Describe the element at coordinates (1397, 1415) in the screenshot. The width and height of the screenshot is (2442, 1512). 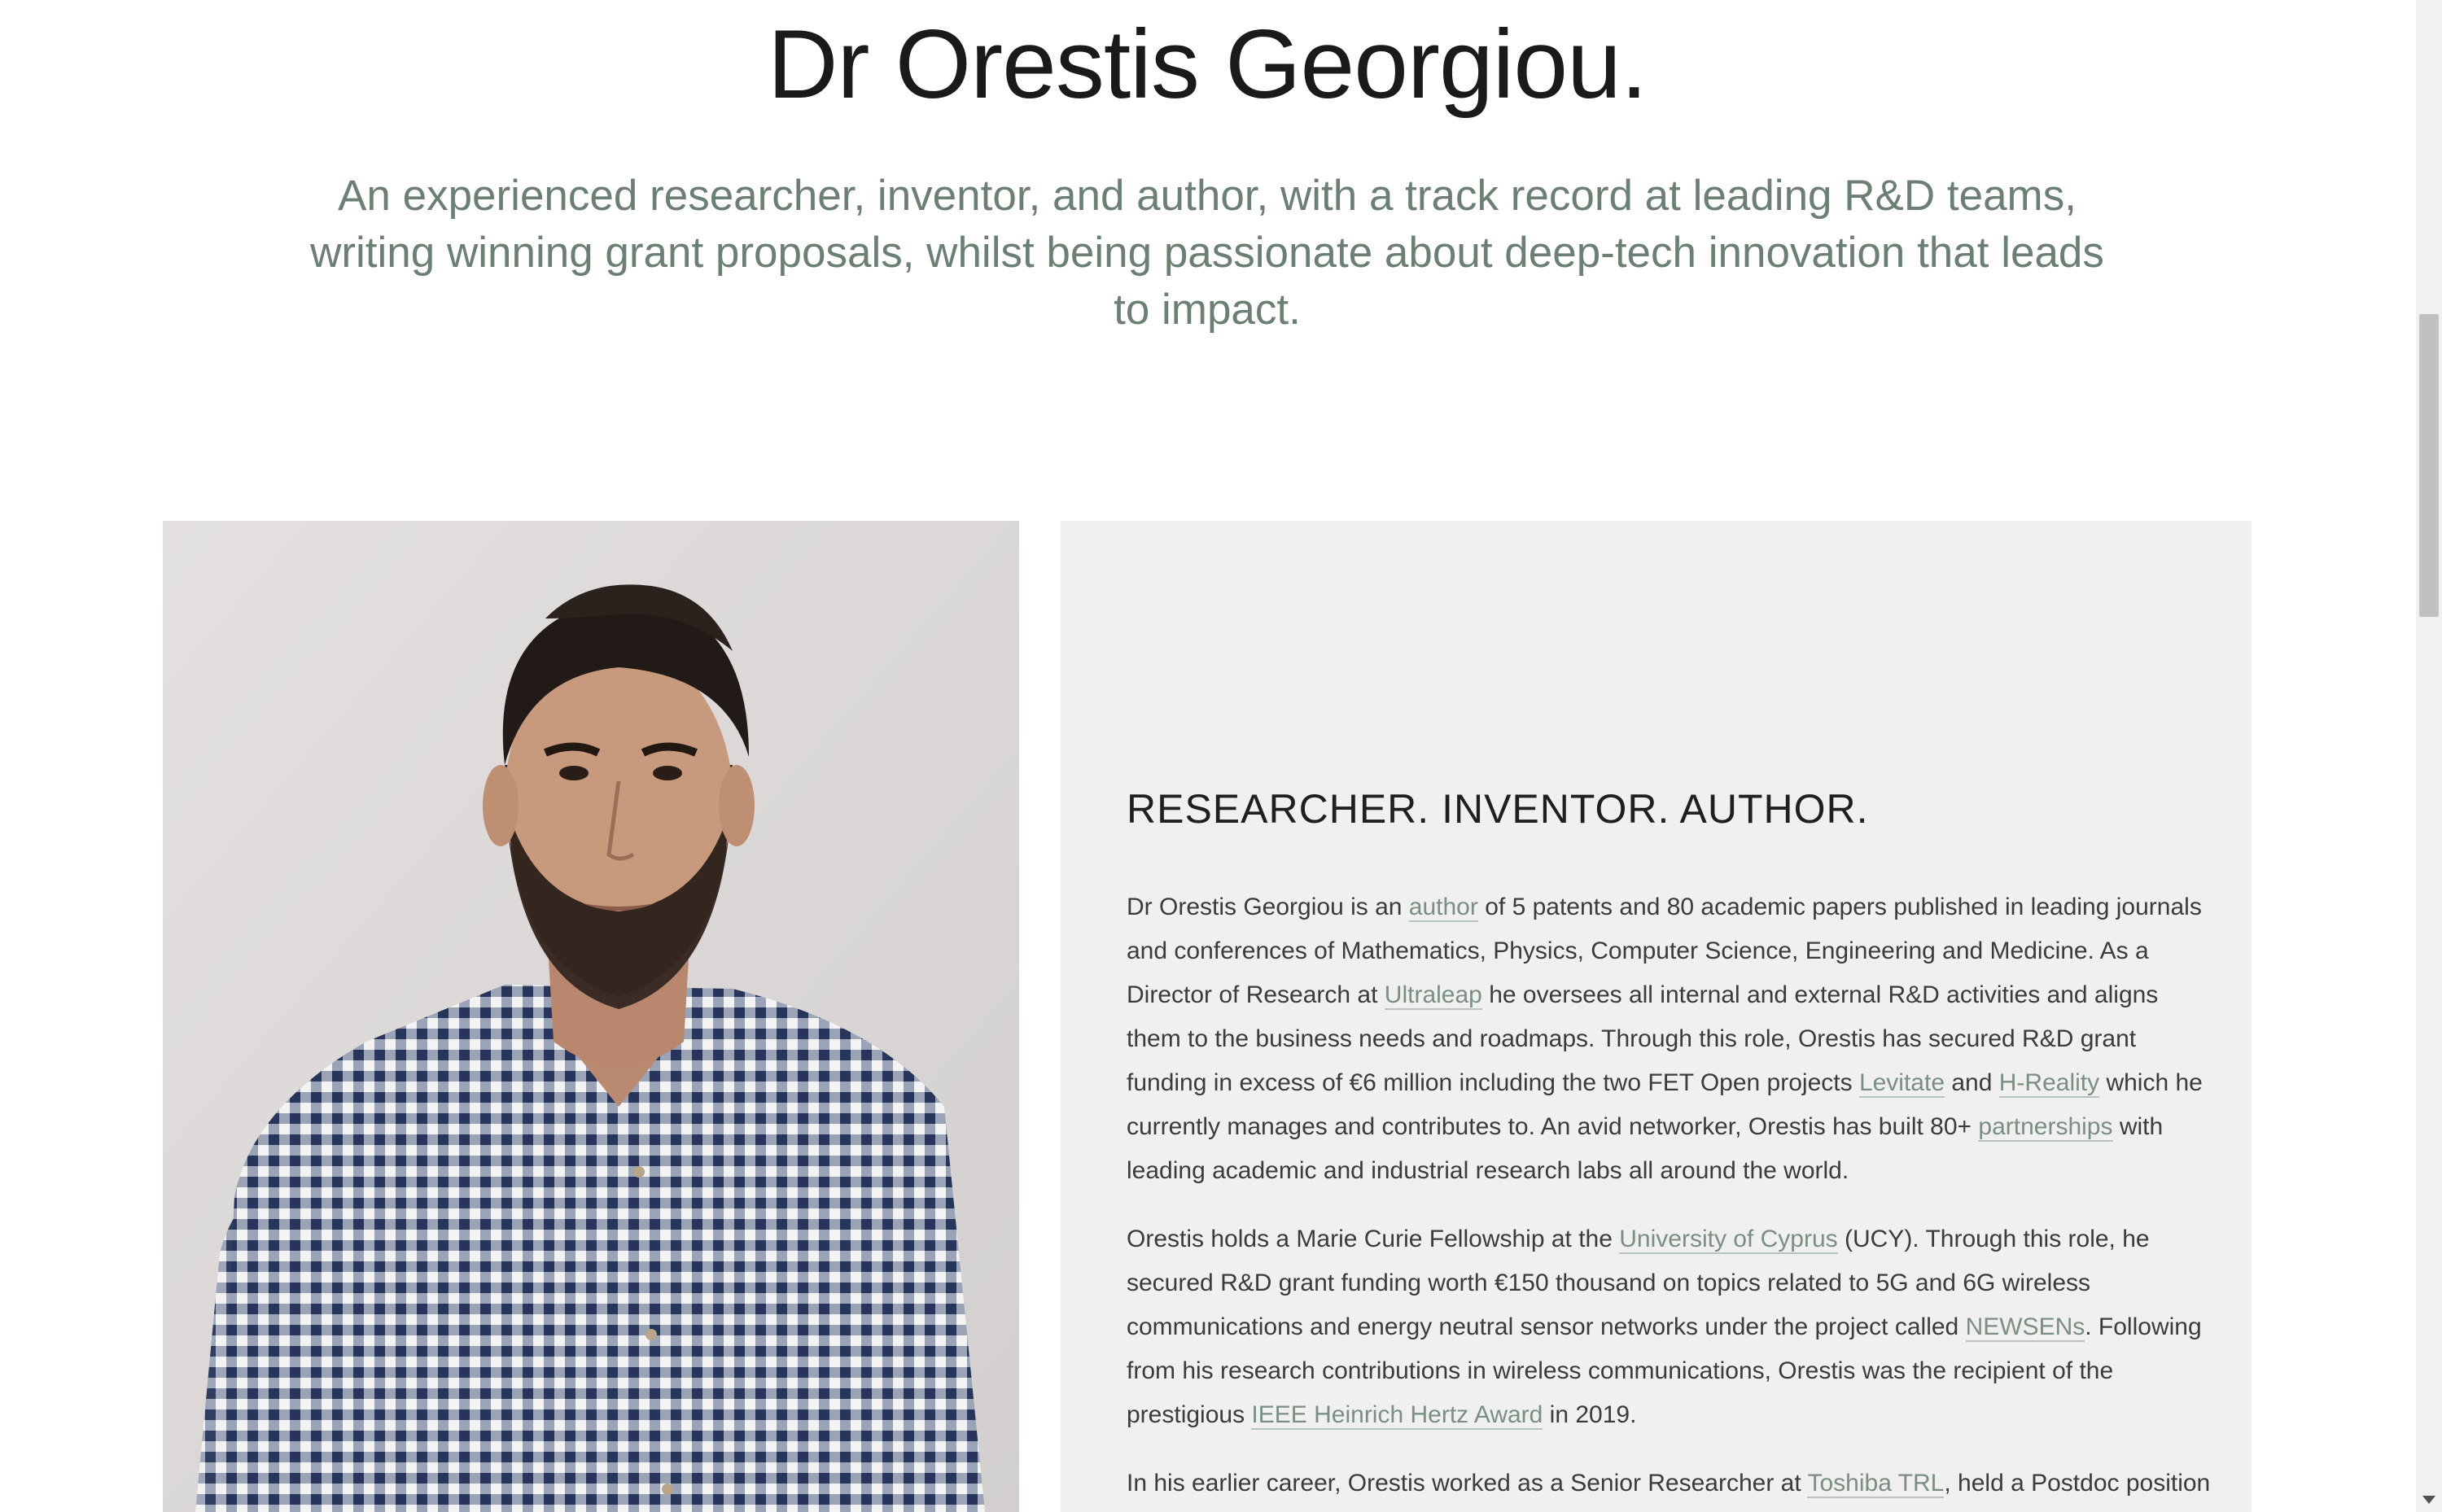
I see `ieee-award-link: IEEE Heinrich Hertz Award` at that location.